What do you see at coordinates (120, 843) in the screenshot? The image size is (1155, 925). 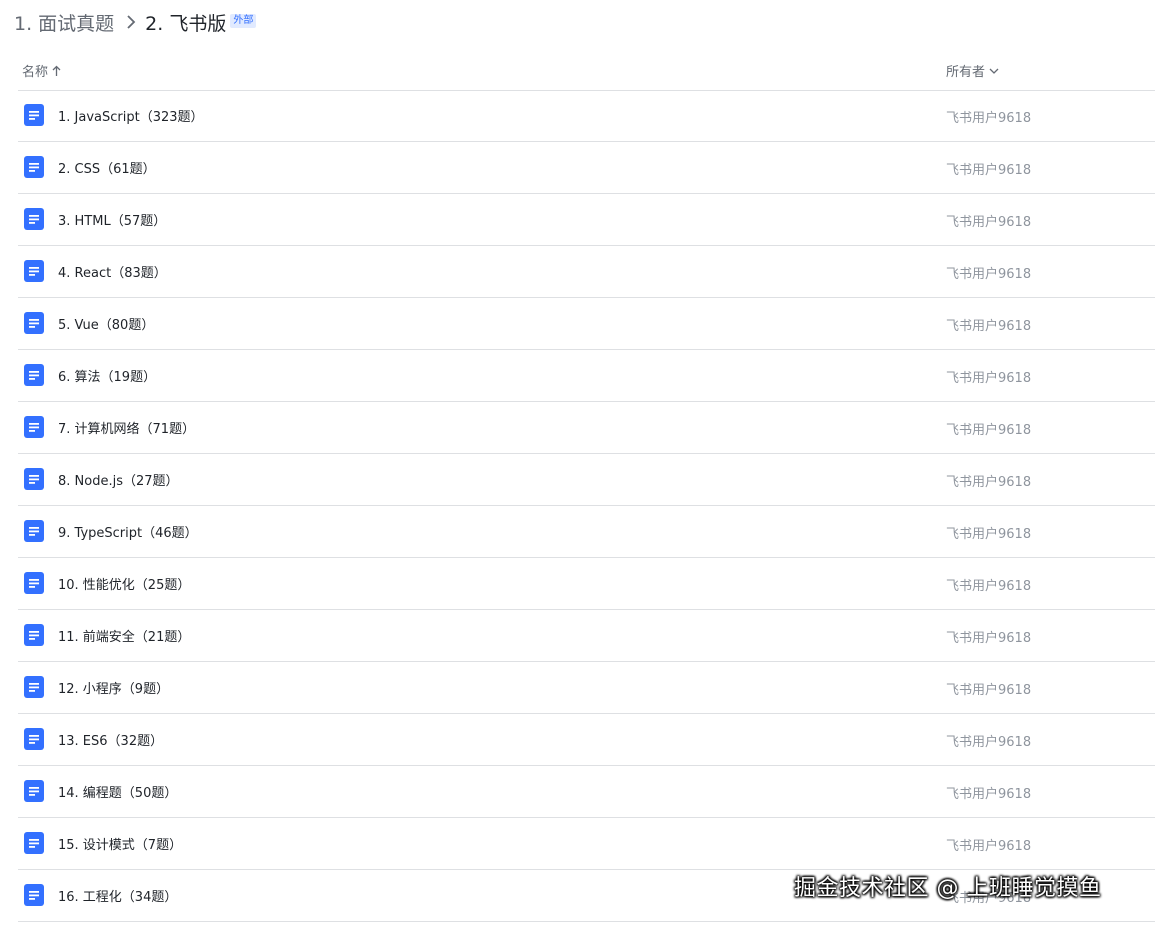 I see `document-name: 15. 设计模式（7题）` at bounding box center [120, 843].